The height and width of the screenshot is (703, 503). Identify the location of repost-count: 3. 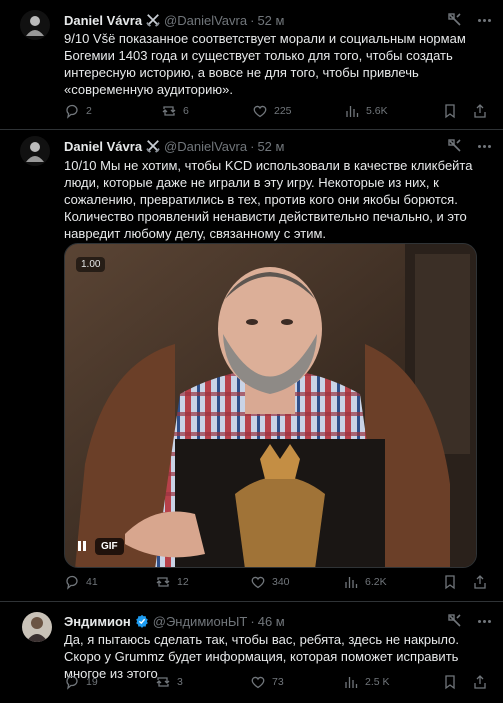
(180, 682).